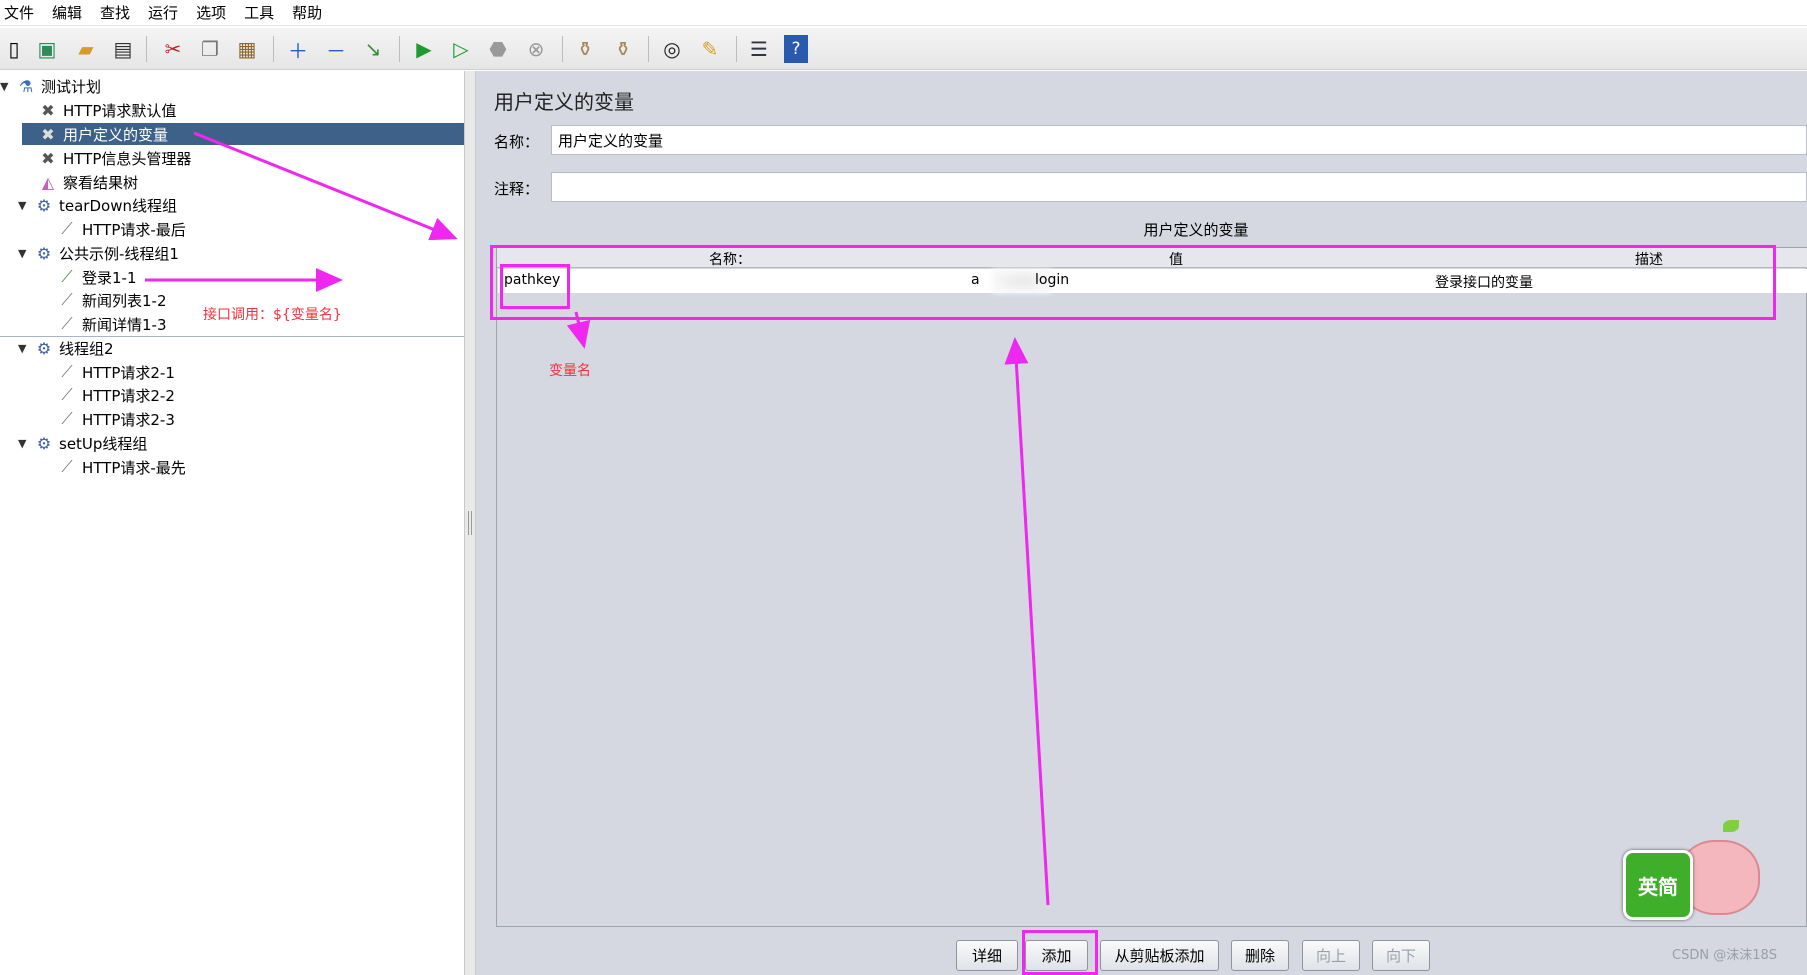 The width and height of the screenshot is (1807, 975). Describe the element at coordinates (1260, 955) in the screenshot. I see `delete-button: 删除` at that location.